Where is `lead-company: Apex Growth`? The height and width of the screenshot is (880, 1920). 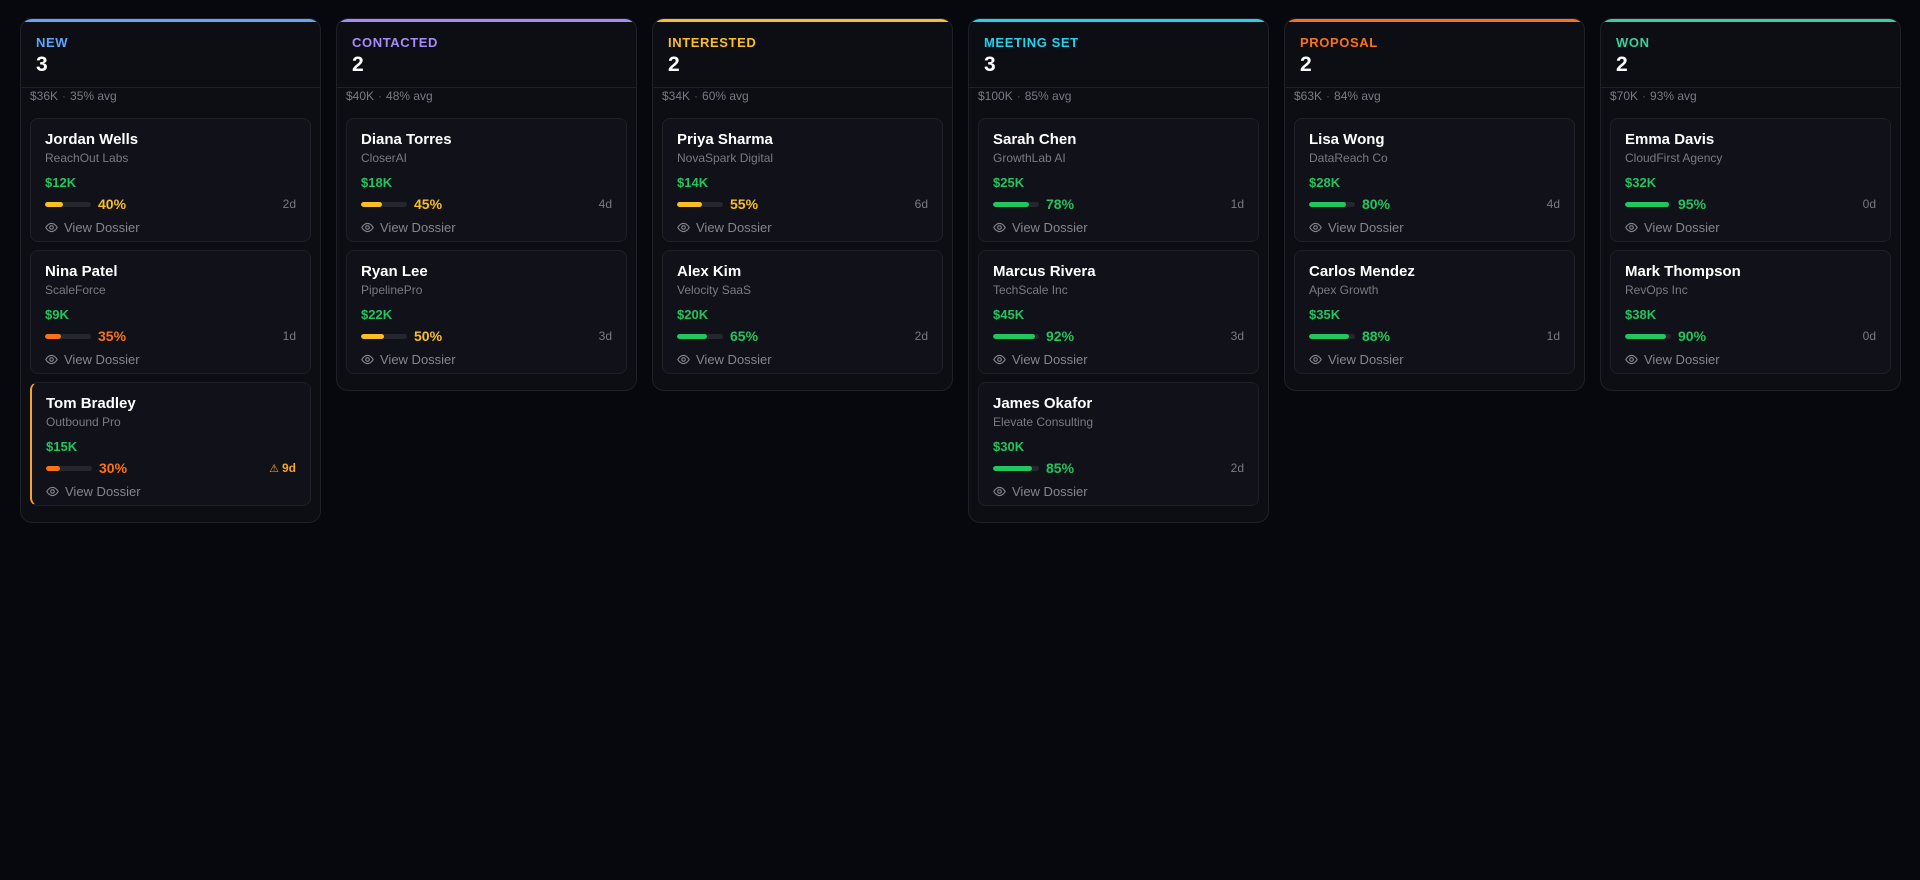
lead-company: Apex Growth is located at coordinates (1344, 290).